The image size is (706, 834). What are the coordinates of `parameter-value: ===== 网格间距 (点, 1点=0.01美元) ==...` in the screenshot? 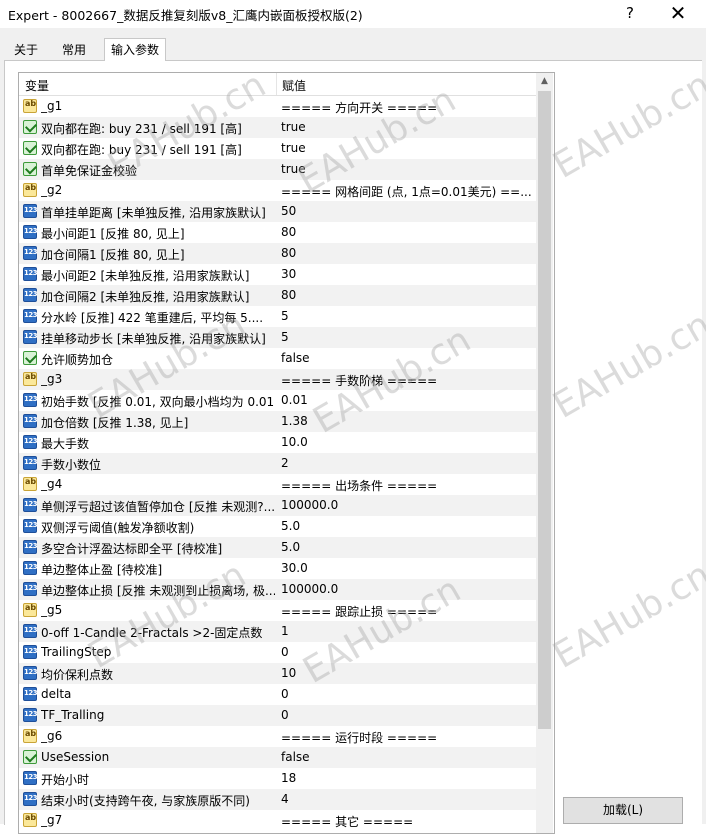 It's located at (407, 191).